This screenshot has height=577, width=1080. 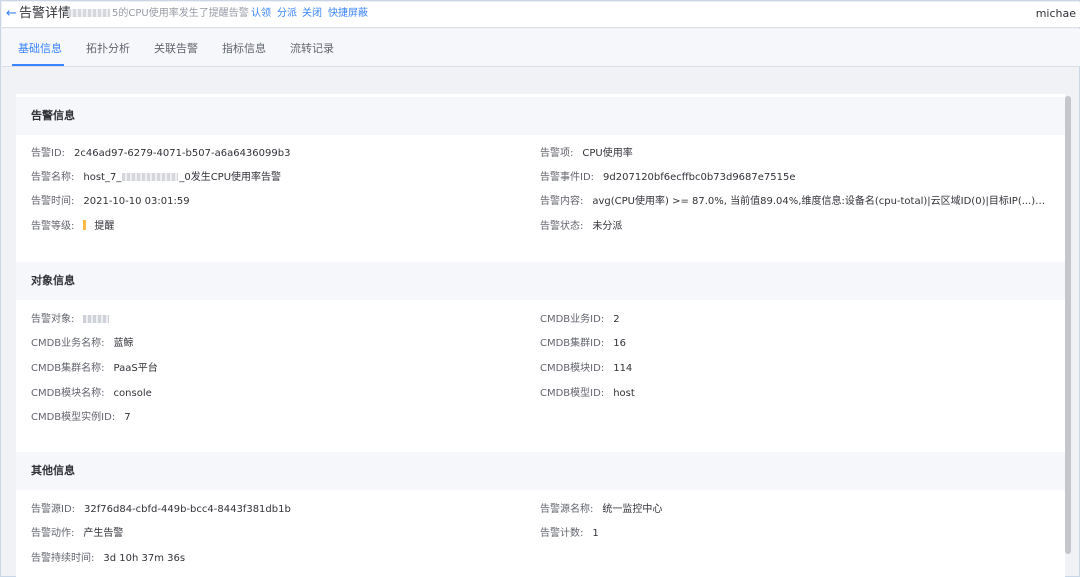 I want to click on assign-button: 分派, so click(x=287, y=14).